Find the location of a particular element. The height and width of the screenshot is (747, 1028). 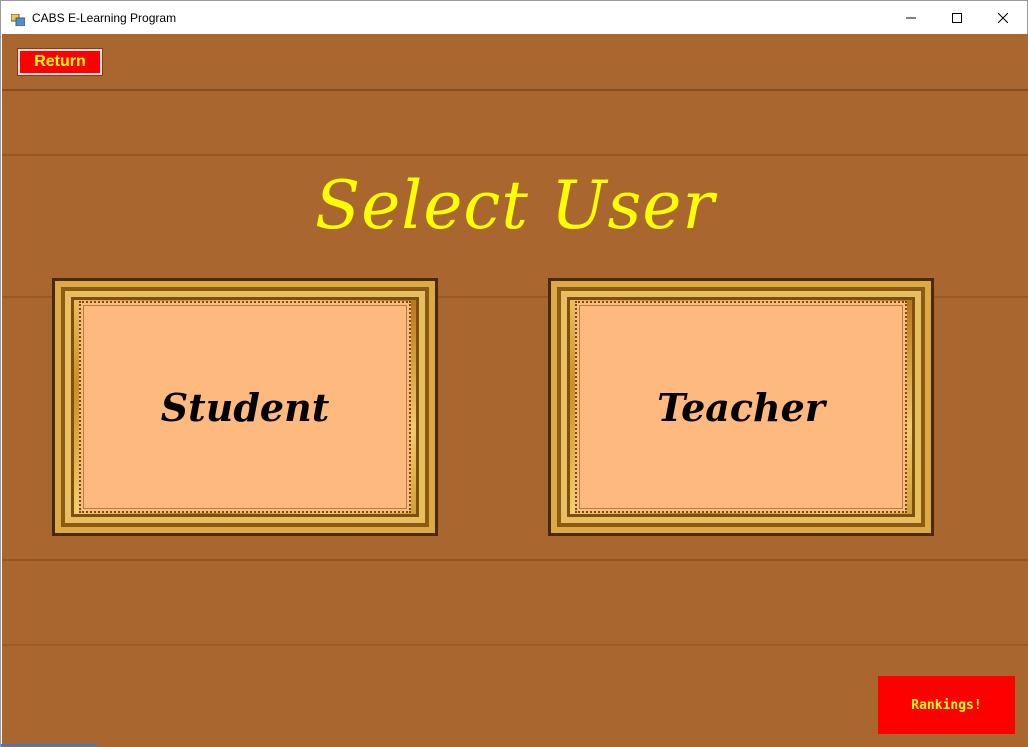

minimize-button is located at coordinates (911, 17).